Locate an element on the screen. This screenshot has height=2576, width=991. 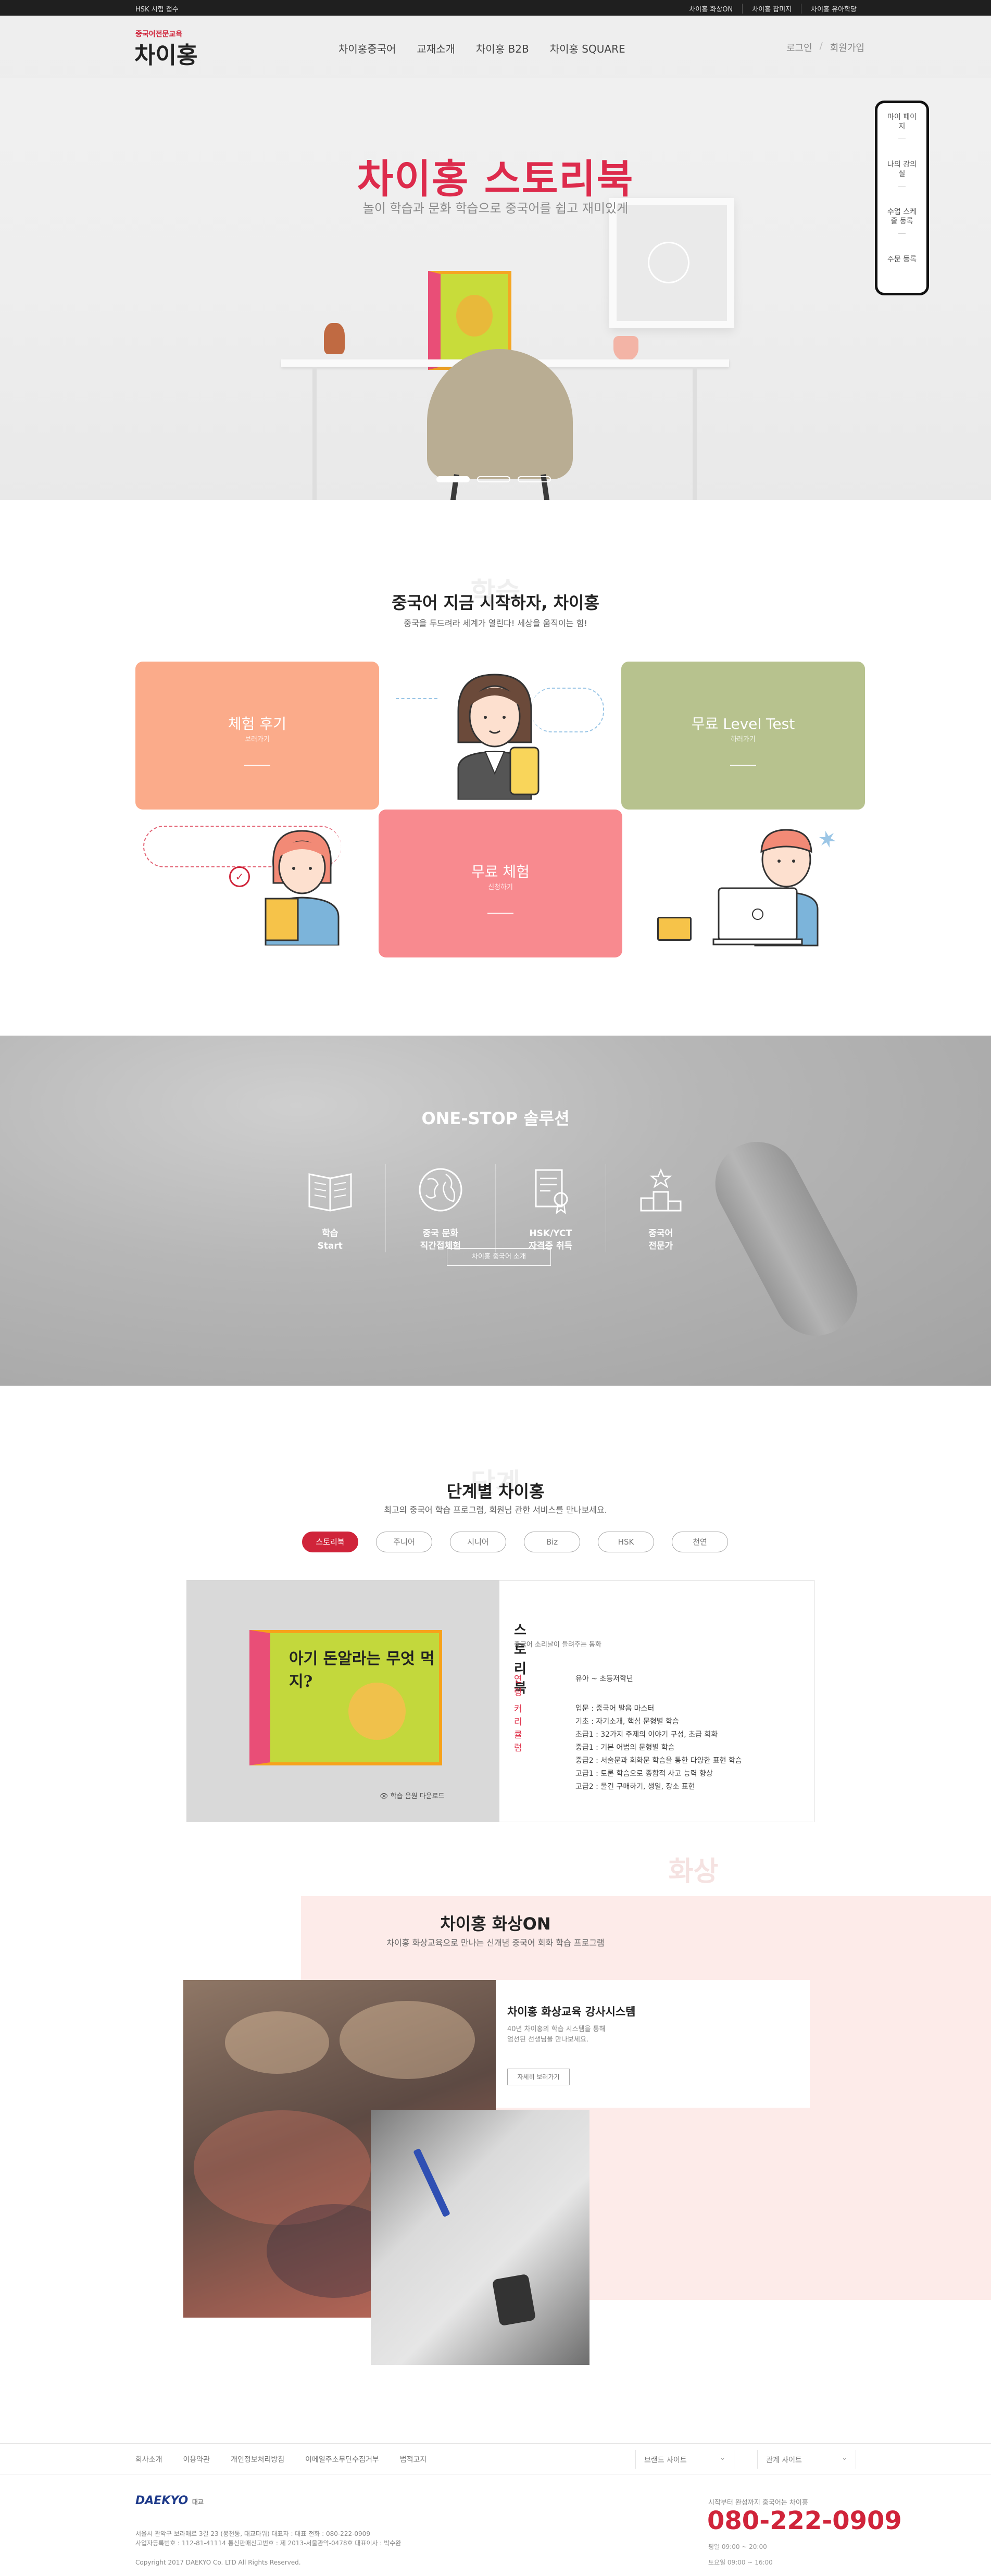
card-review-sub: 보러가기 is located at coordinates (257, 739).